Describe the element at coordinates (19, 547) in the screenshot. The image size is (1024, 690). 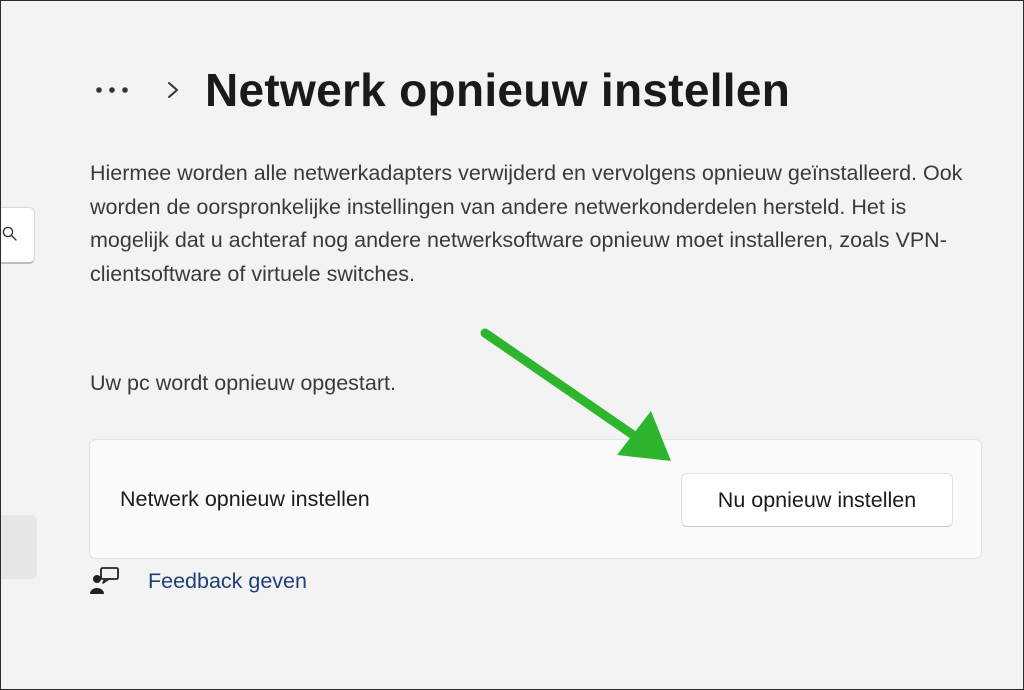
I see `sidebar-selected-item` at that location.